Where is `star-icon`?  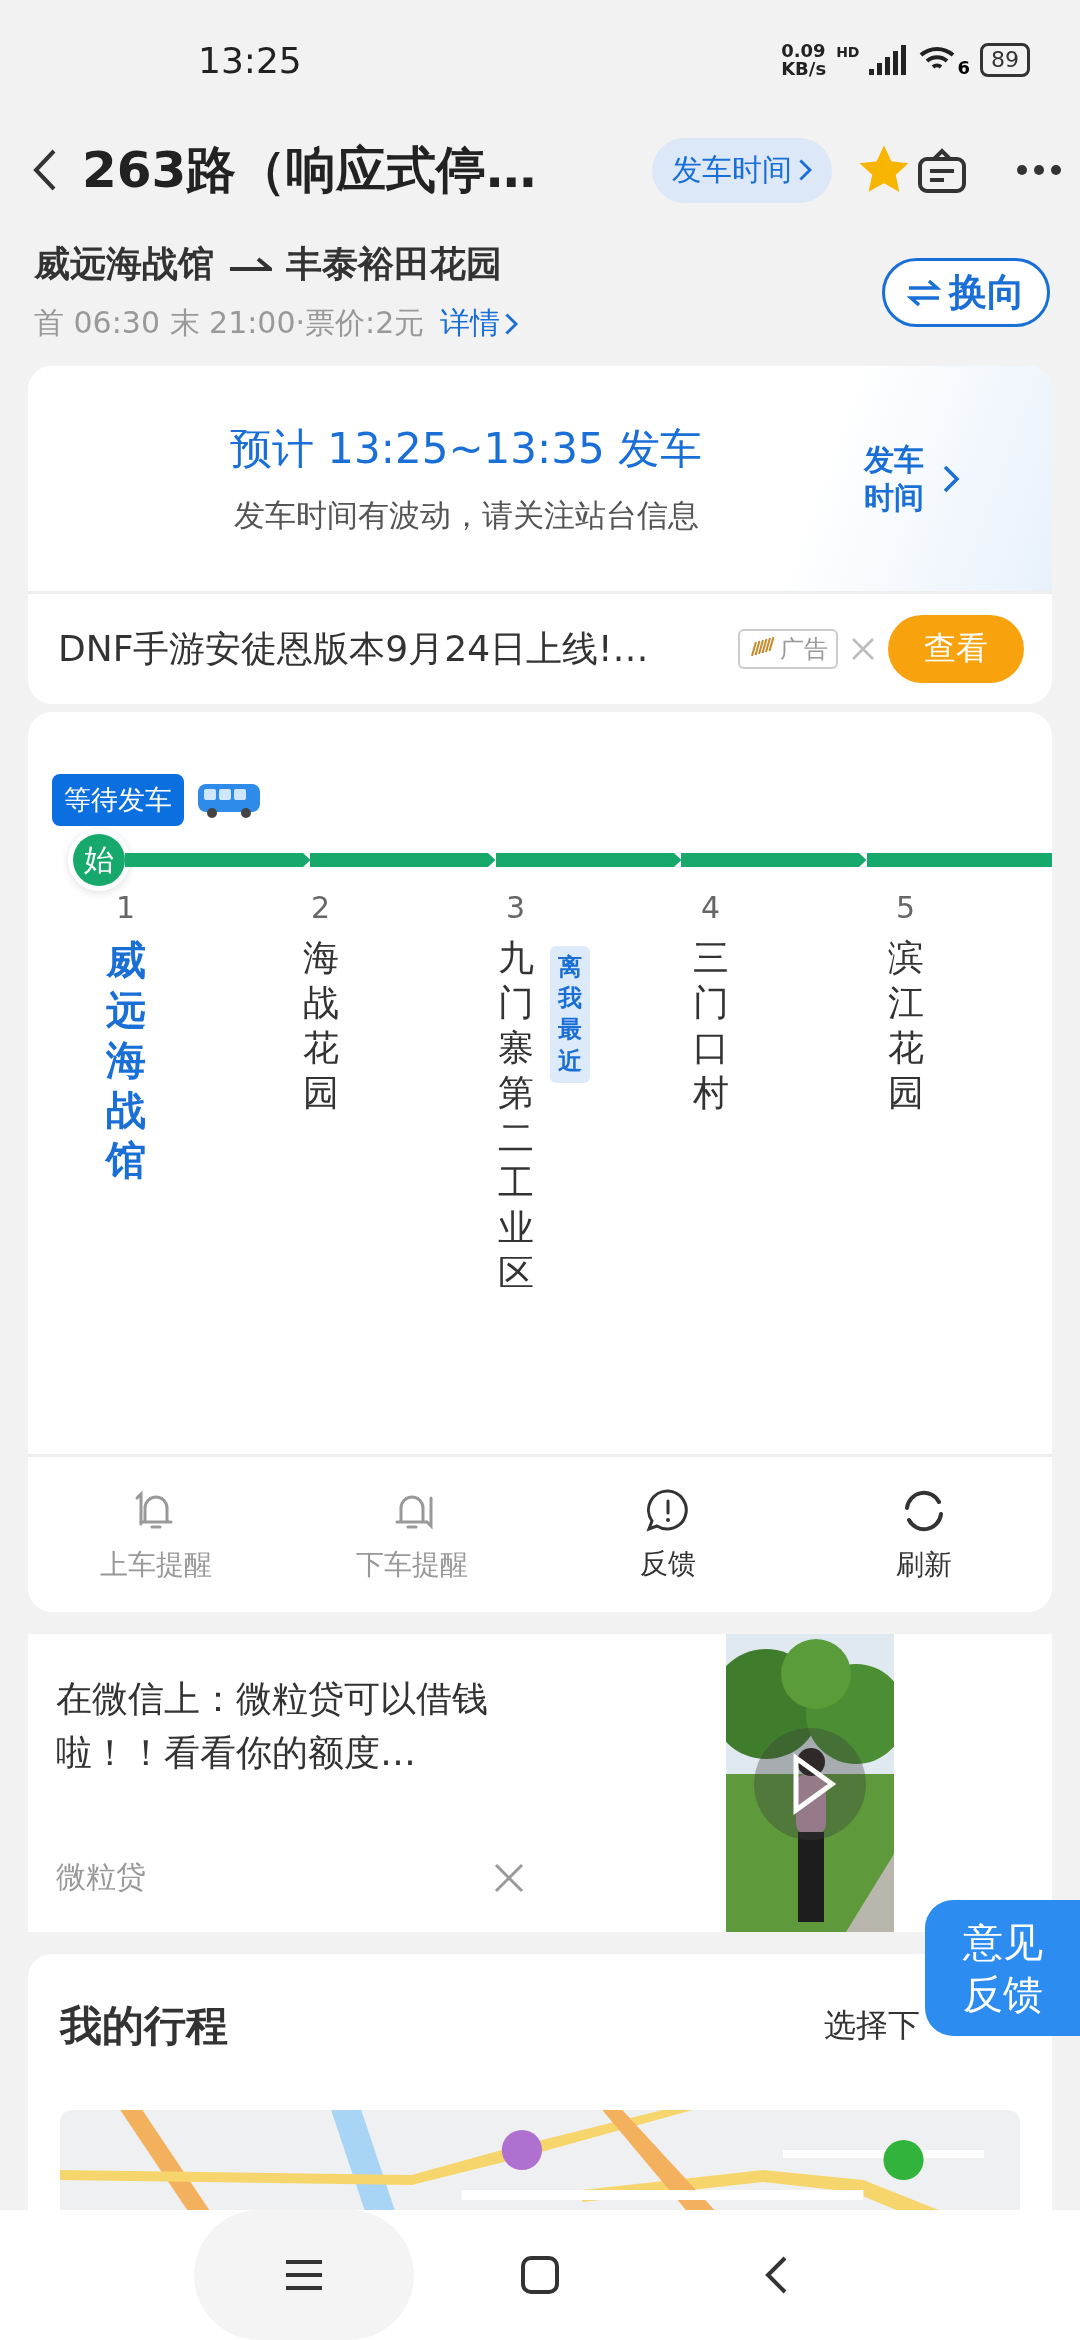
star-icon is located at coordinates (884, 170).